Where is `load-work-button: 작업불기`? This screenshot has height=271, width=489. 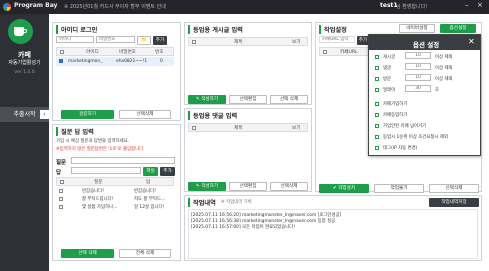 load-work-button: 작업불기 is located at coordinates (399, 188).